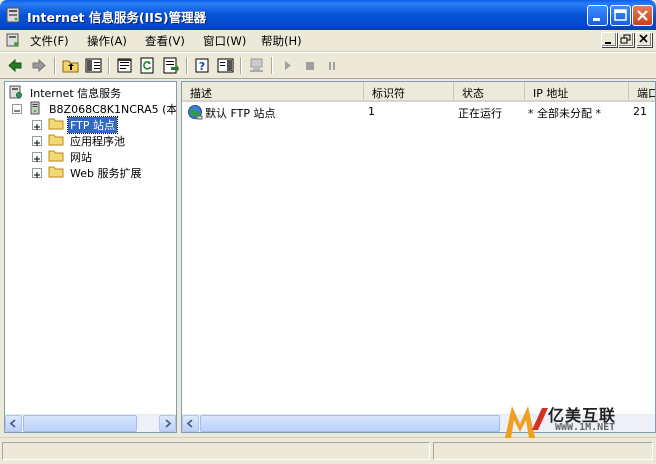 This screenshot has height=464, width=656. I want to click on menu-action: 操作(A), so click(107, 41).